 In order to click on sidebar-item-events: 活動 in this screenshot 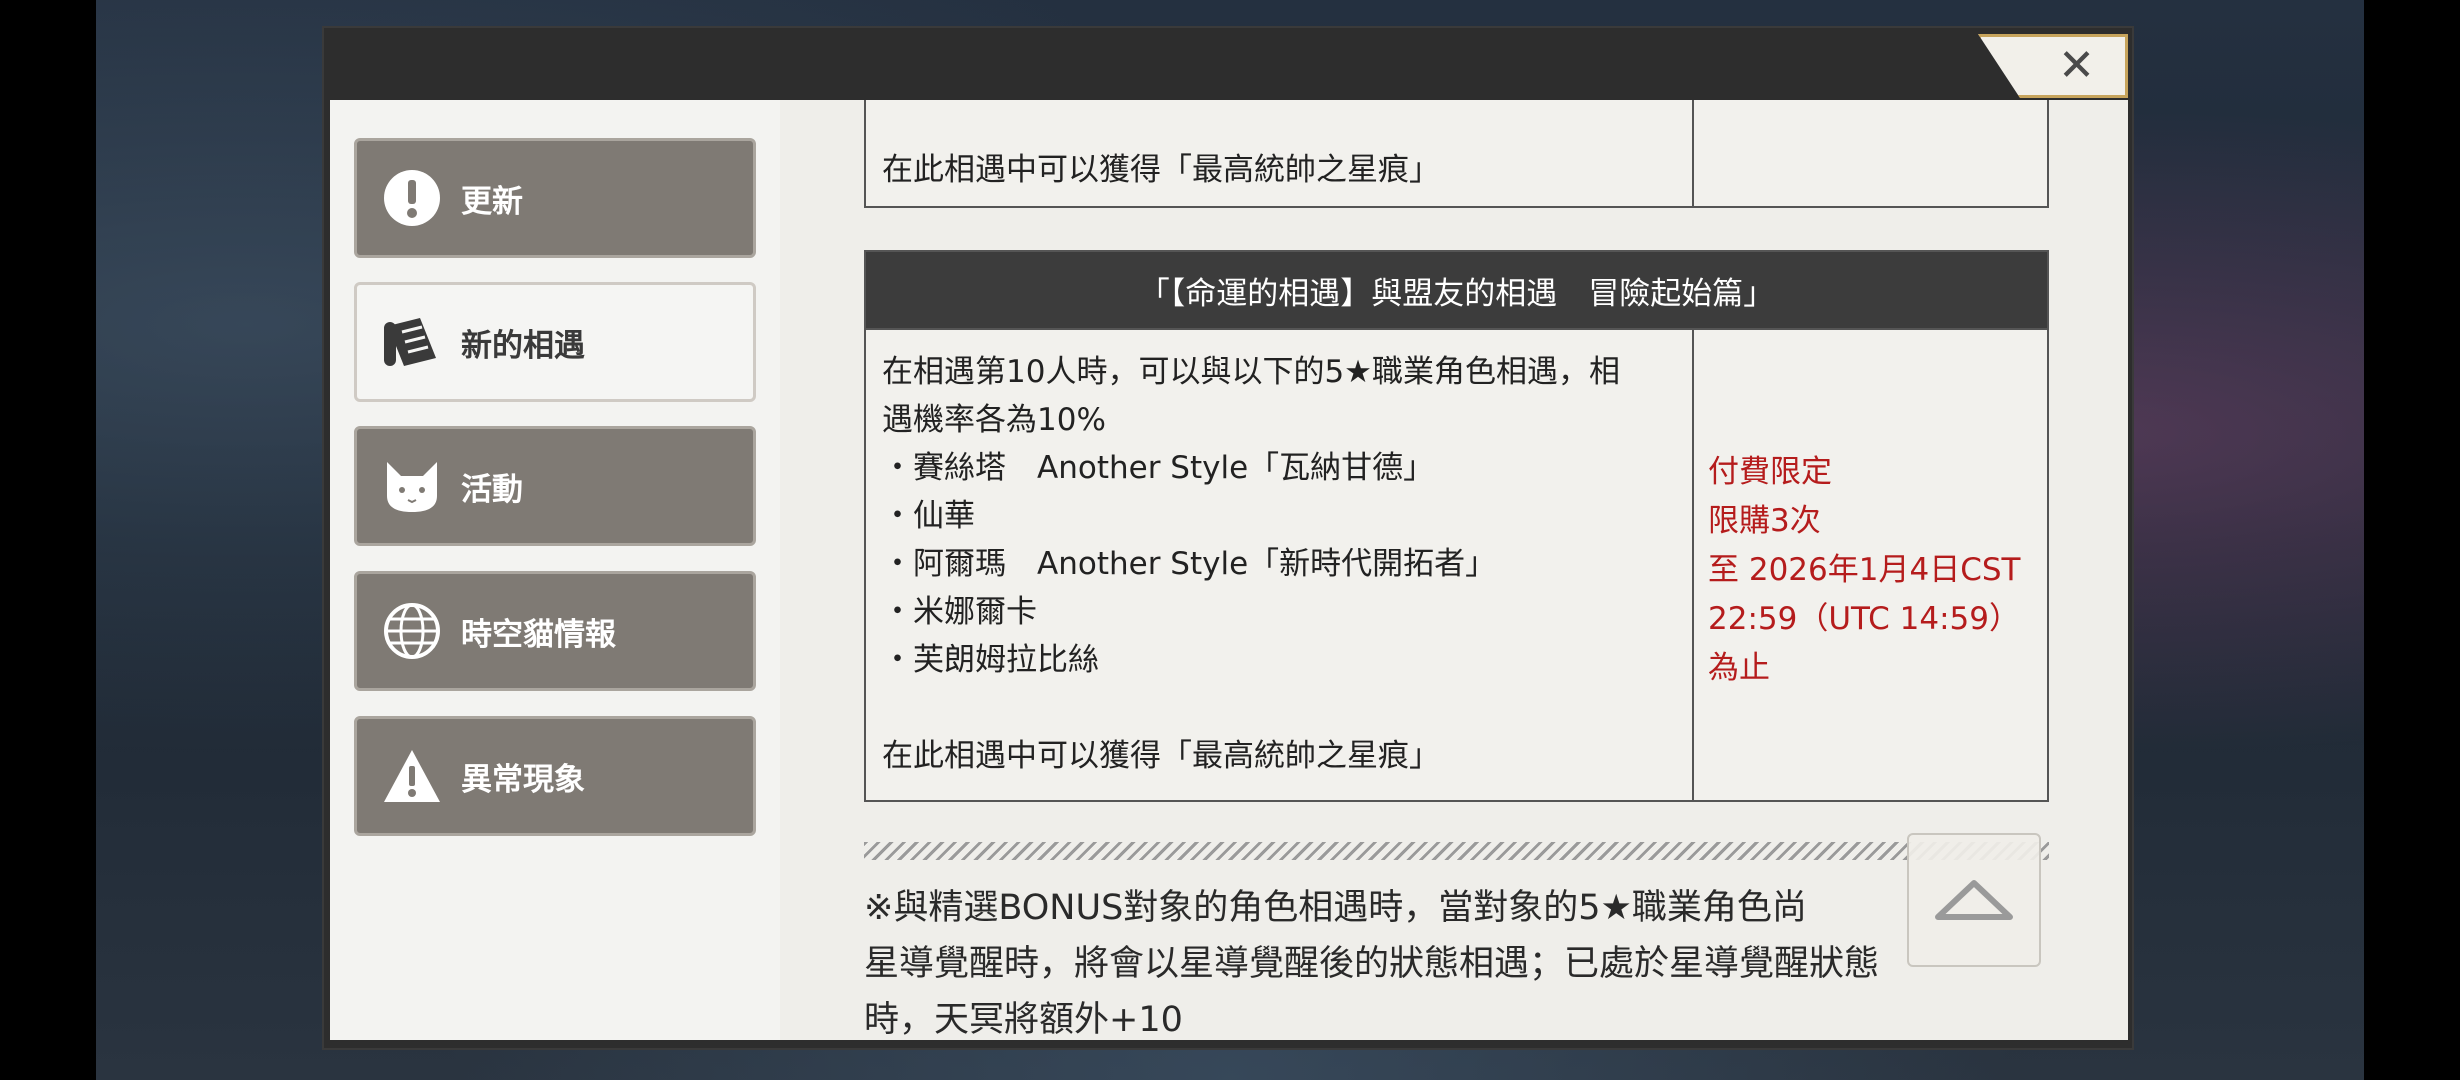, I will do `click(555, 486)`.